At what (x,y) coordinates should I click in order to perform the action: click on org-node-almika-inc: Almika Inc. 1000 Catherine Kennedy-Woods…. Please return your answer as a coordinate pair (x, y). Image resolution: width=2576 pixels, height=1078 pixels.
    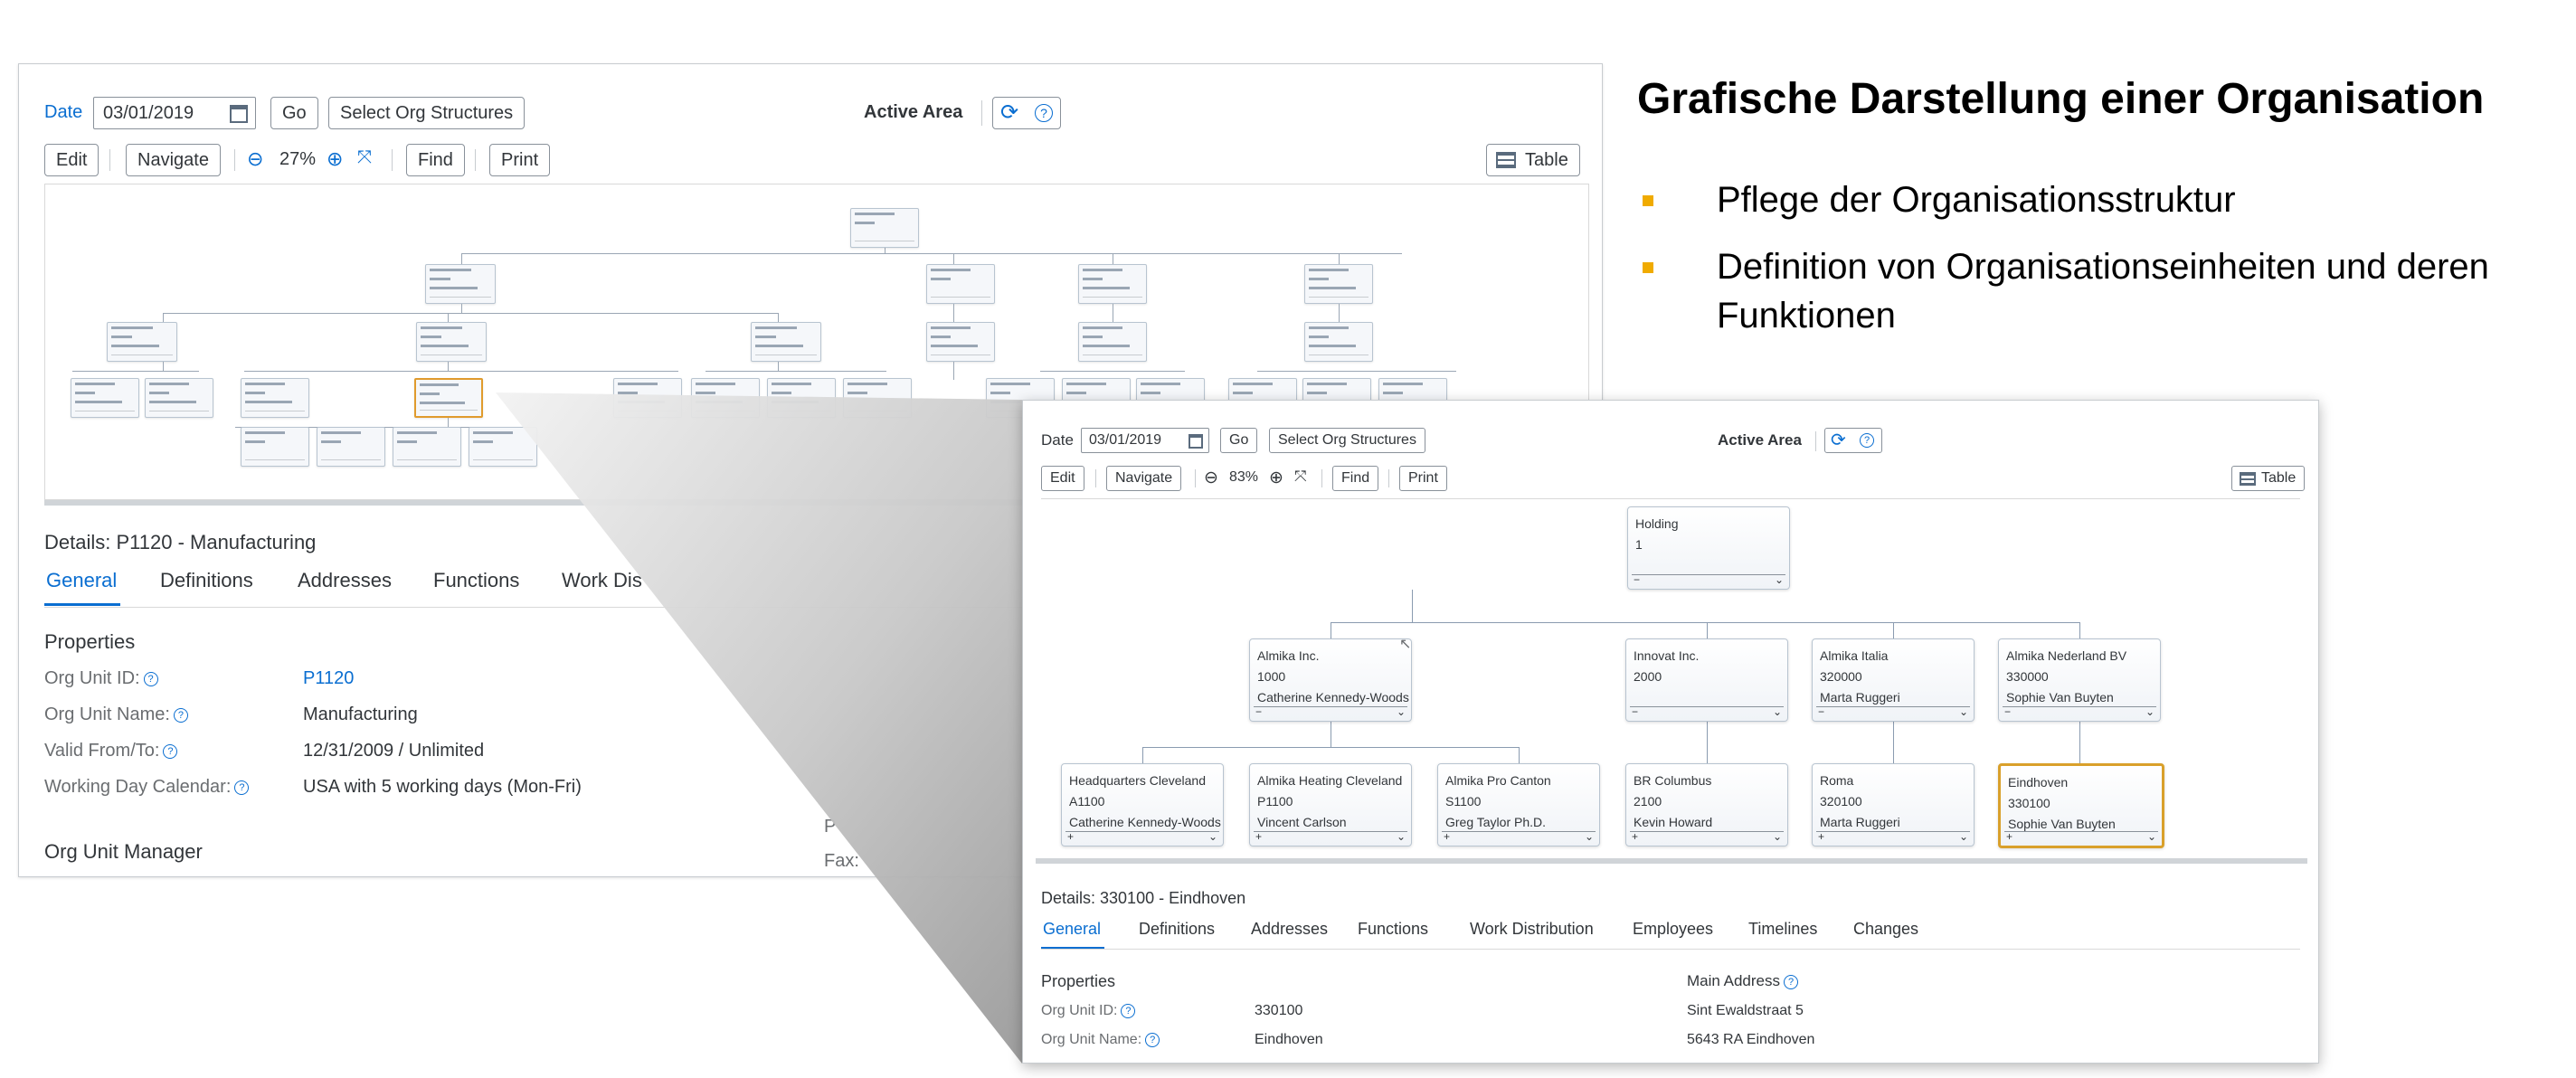
    Looking at the image, I should click on (1330, 680).